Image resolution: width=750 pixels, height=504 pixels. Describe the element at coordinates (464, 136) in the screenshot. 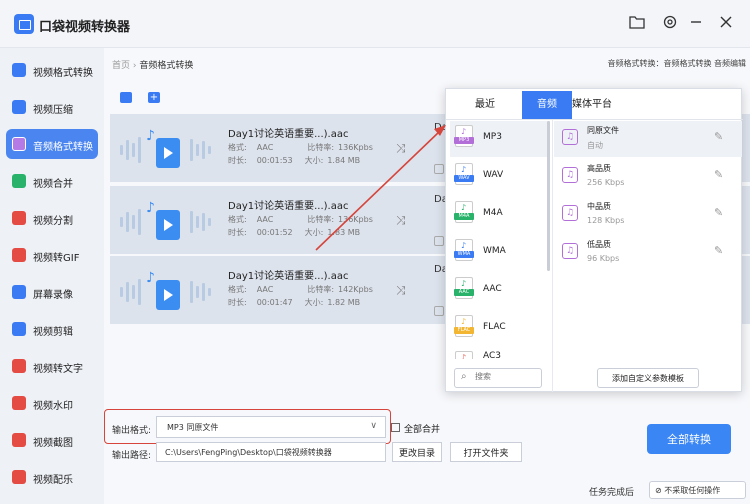

I see `mp3-file-icon: ♪ MP3` at that location.